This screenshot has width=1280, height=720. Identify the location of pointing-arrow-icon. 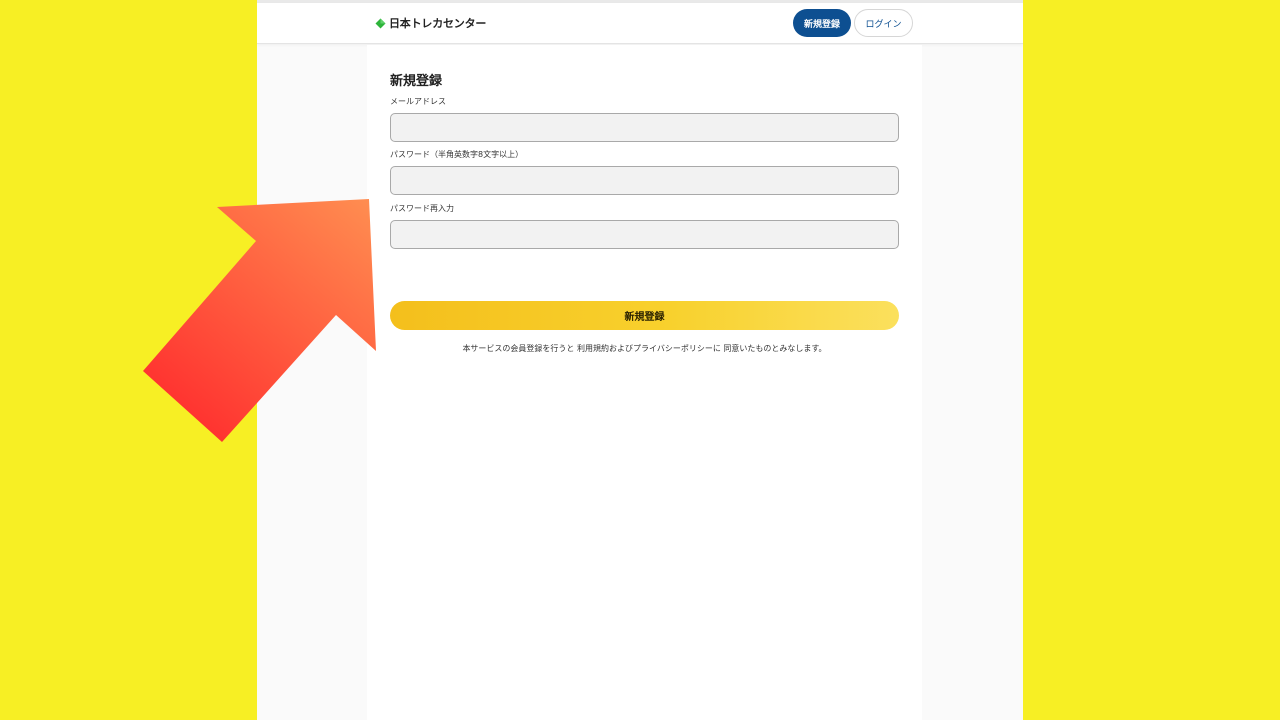
(259, 320).